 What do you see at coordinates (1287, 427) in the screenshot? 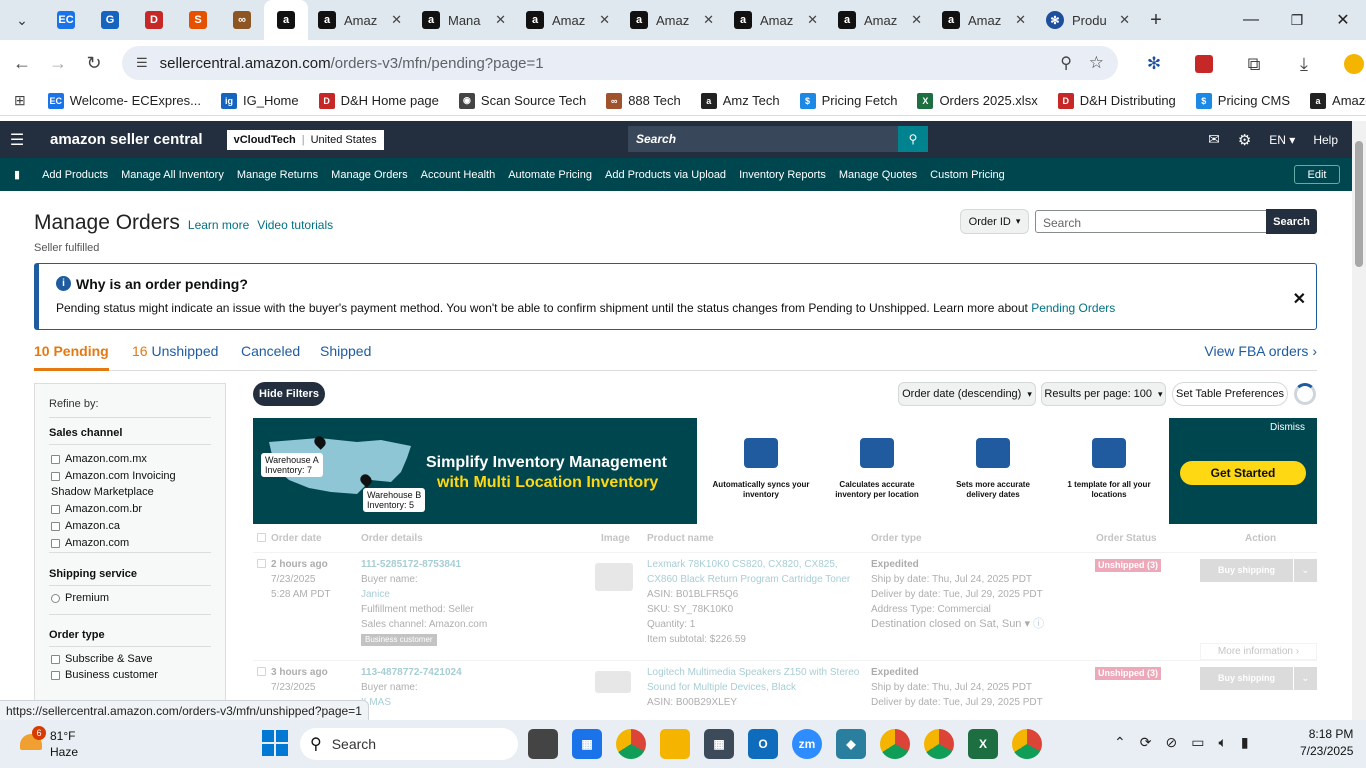
I see `dismiss-link: Dismiss` at bounding box center [1287, 427].